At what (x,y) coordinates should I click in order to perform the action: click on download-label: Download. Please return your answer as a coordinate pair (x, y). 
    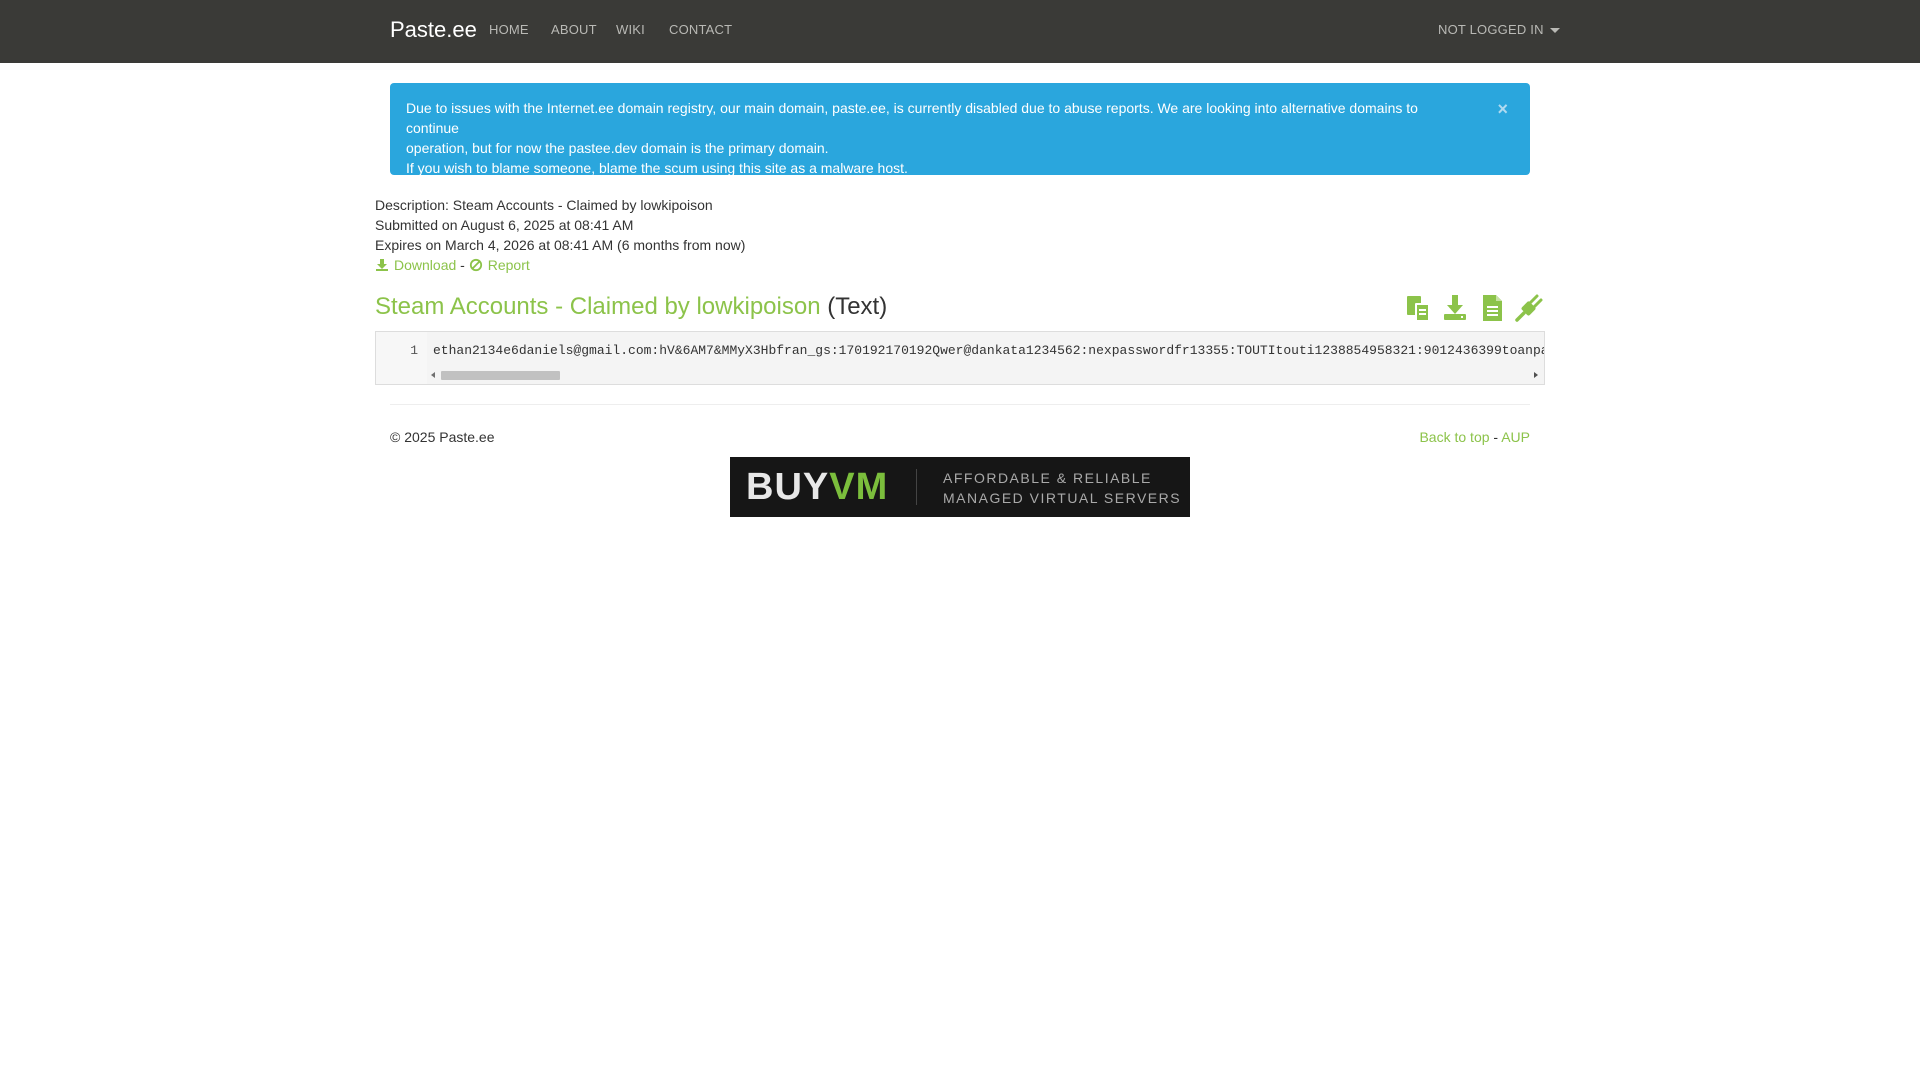
    Looking at the image, I should click on (425, 265).